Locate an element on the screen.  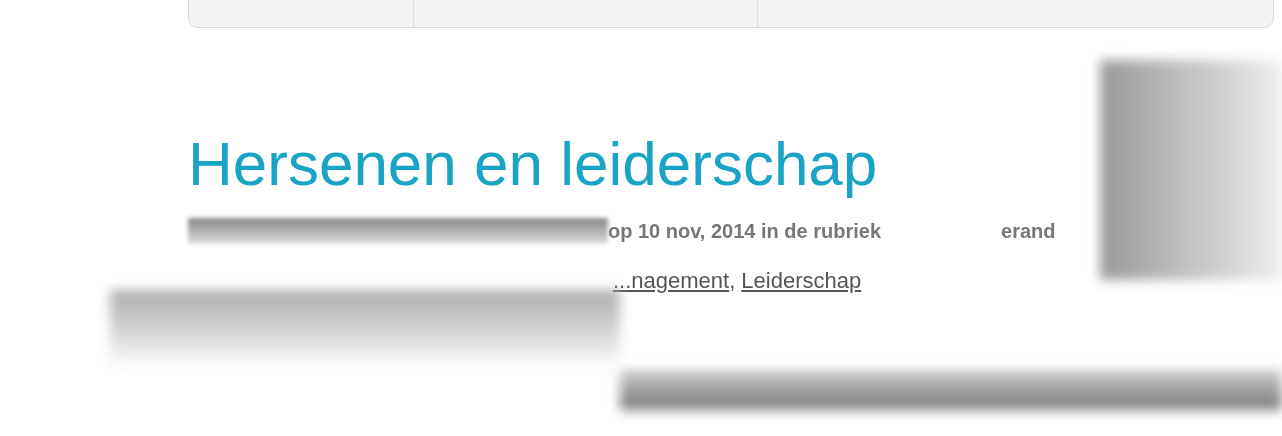
post-meta: op 10 nov, 2014 in de rubriek is located at coordinates (745, 231).